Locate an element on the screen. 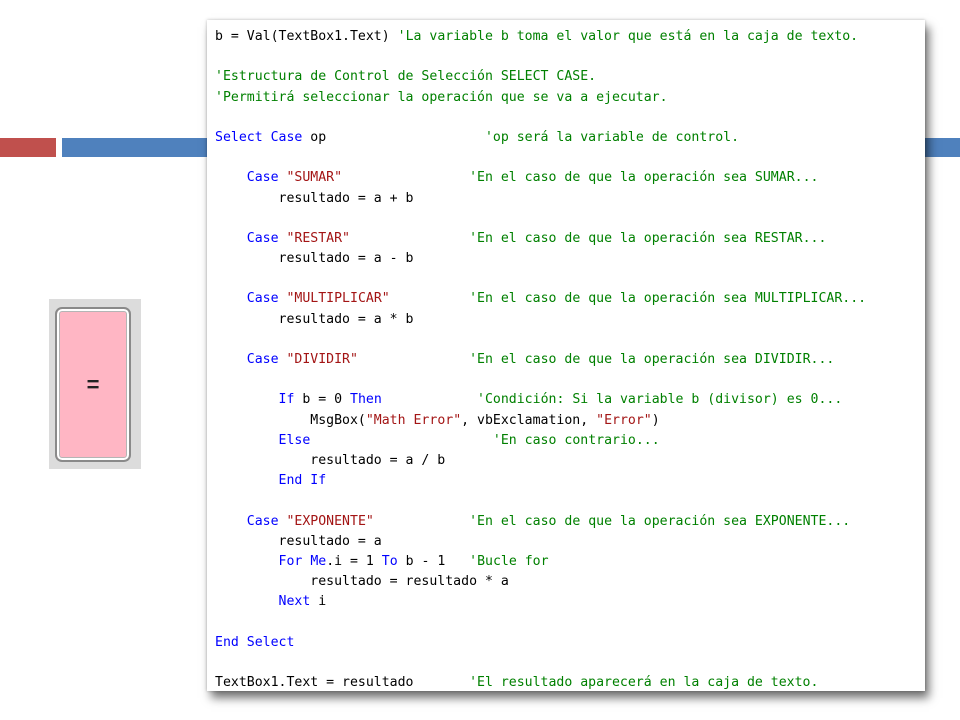 Image resolution: width=960 pixels, height=720 pixels. code-string: "RESTAR" is located at coordinates (318, 238).